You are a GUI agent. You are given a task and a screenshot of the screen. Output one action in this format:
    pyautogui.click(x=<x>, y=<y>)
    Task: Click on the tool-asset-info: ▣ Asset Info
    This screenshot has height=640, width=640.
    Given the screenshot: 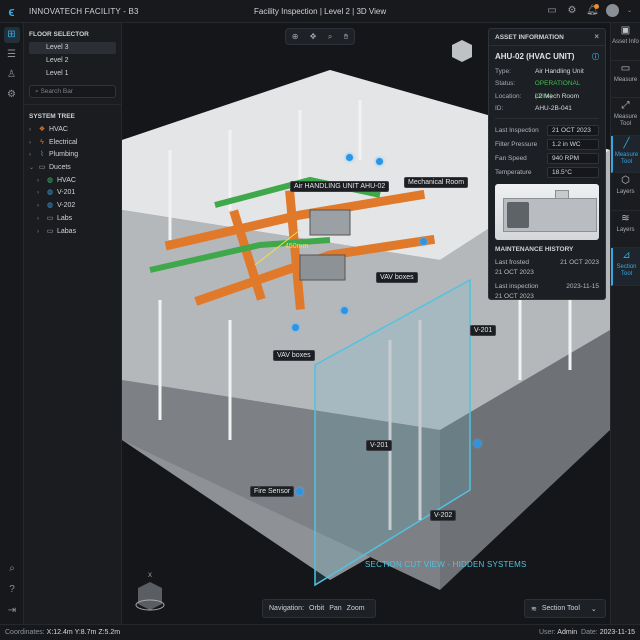 What is the action you would take?
    pyautogui.click(x=625, y=42)
    